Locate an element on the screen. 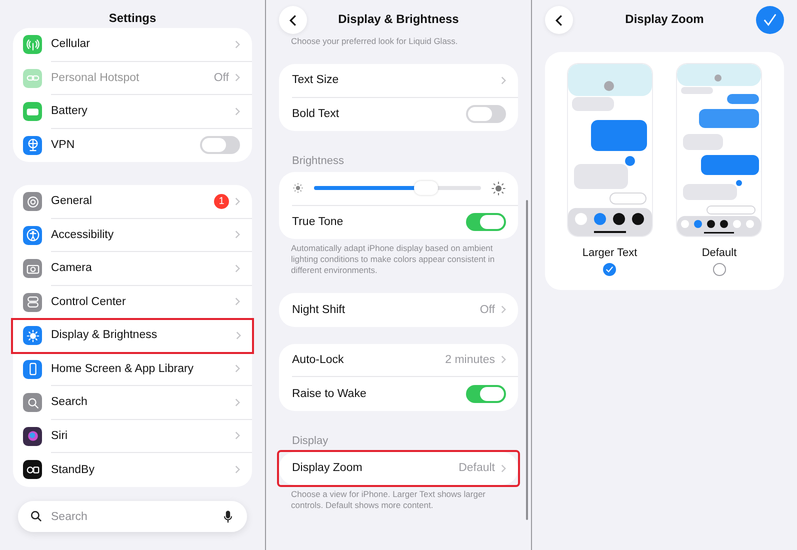 The height and width of the screenshot is (550, 797). row-value: Default is located at coordinates (476, 468).